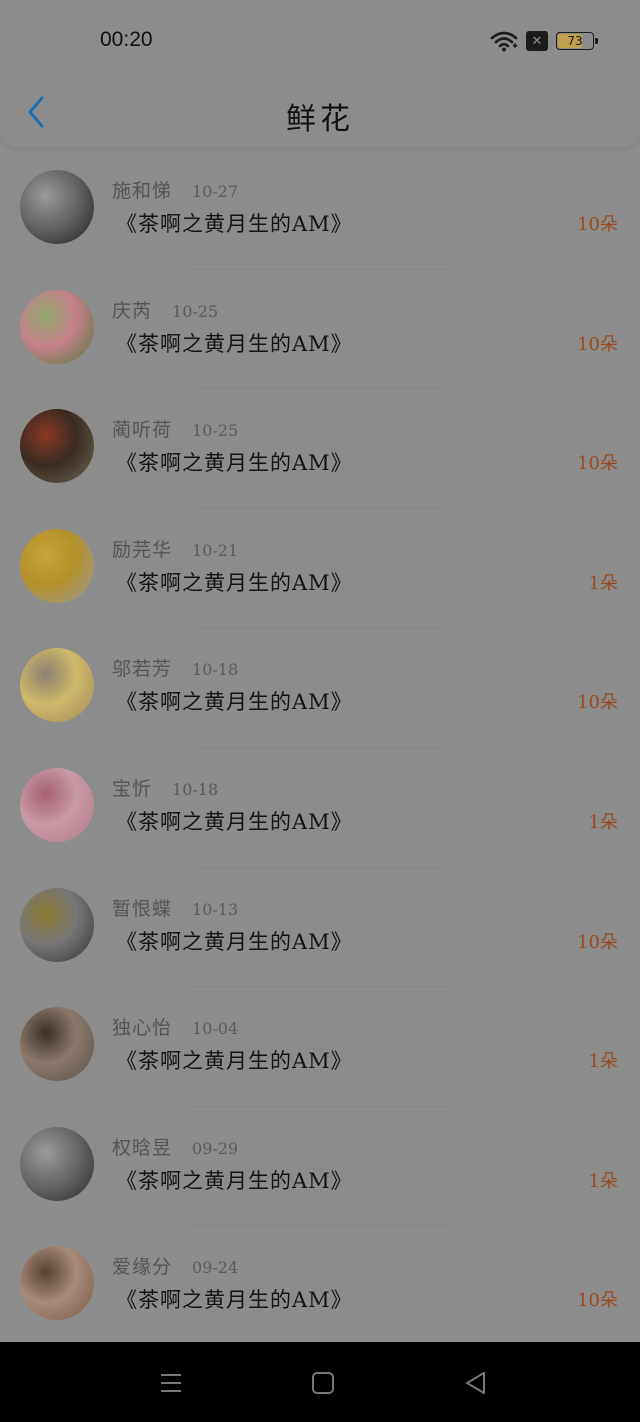  I want to click on name-row: 爱缘分 09-24, so click(175, 1265).